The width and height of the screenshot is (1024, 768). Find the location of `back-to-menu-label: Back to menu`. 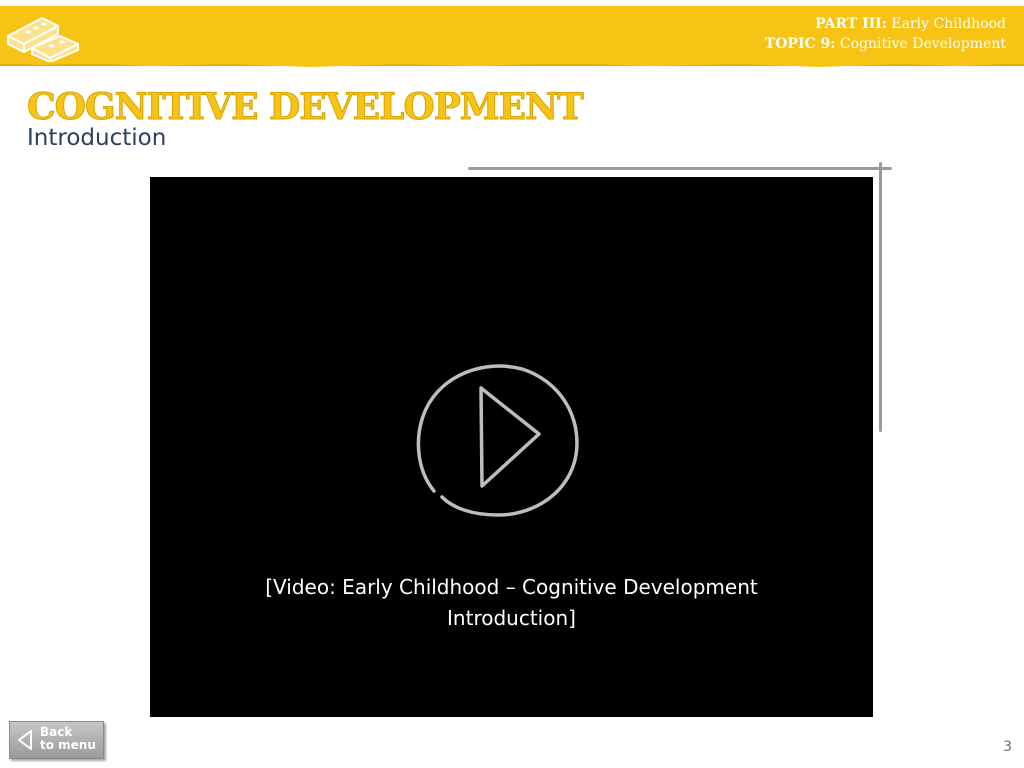

back-to-menu-label: Back to menu is located at coordinates (68, 739).